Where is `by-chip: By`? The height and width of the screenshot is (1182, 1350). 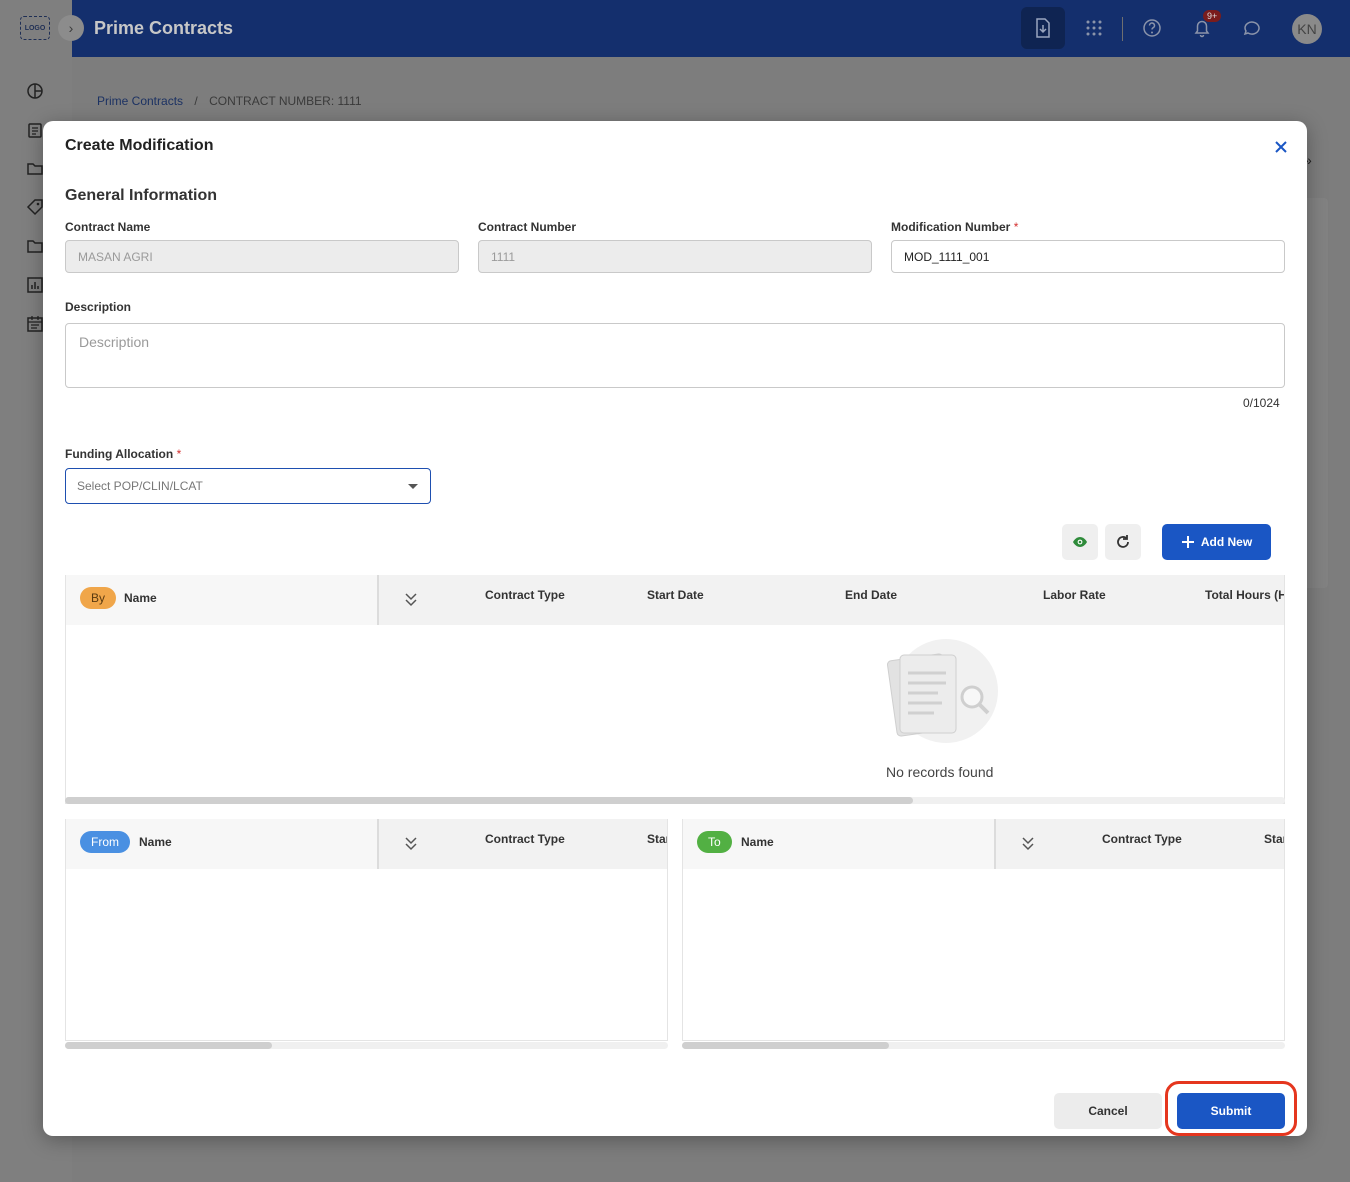 by-chip: By is located at coordinates (98, 598).